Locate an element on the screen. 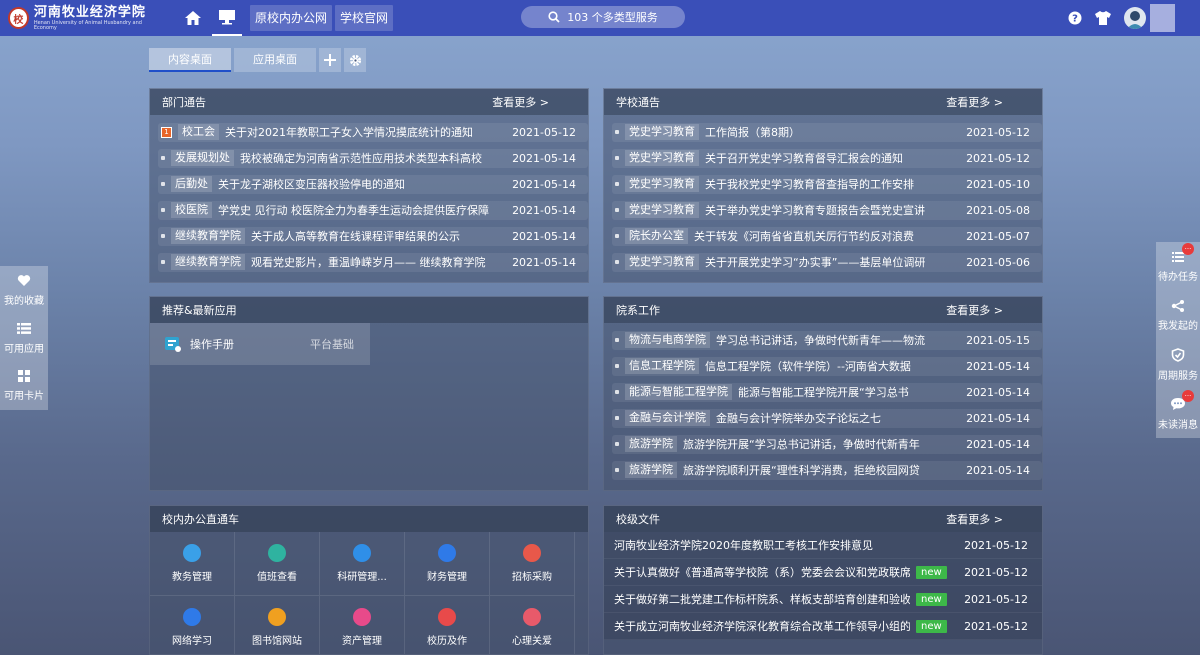  list-item: 党史学习教育 关于召开党史学习教育督导汇报会的通知 2021-05-12 is located at coordinates (823, 158).